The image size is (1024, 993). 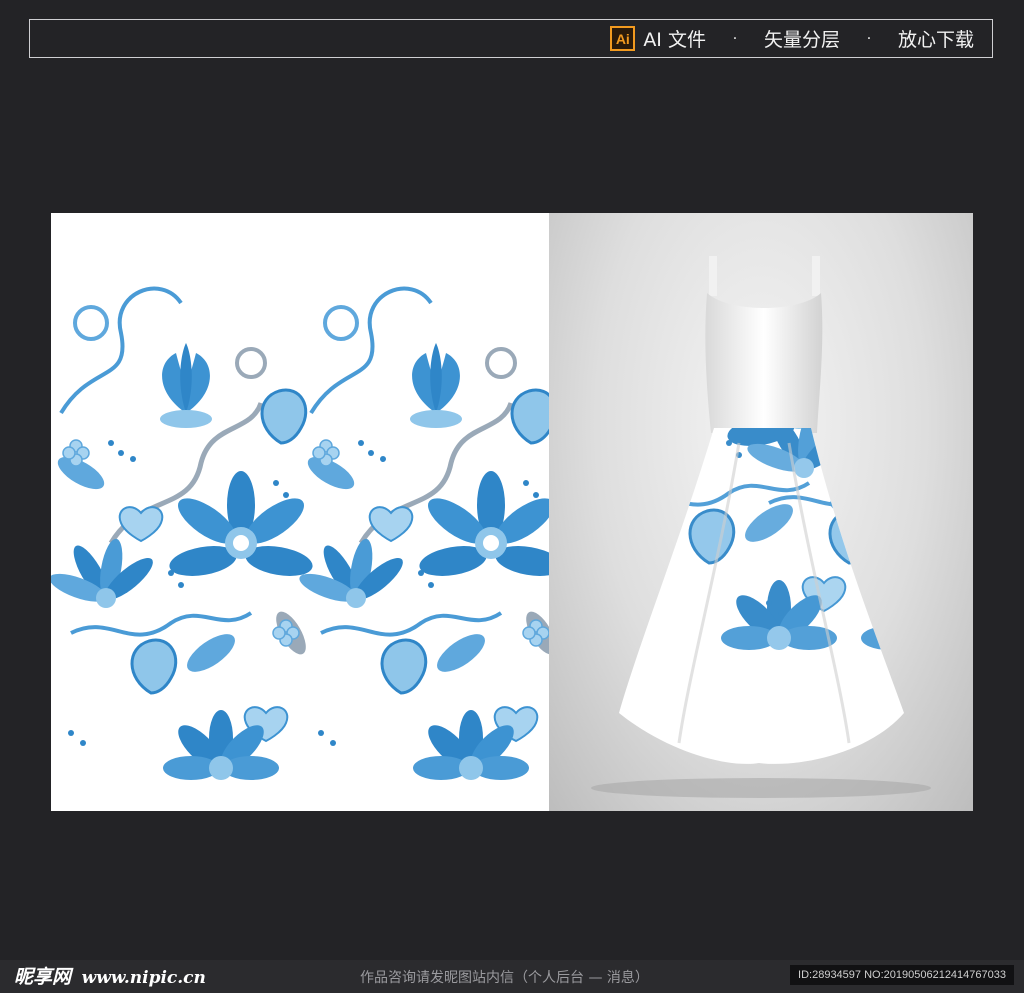 What do you see at coordinates (504, 978) in the screenshot?
I see `footer-message: 作品咨询请发昵图站内信（个人后台 — 消息）` at bounding box center [504, 978].